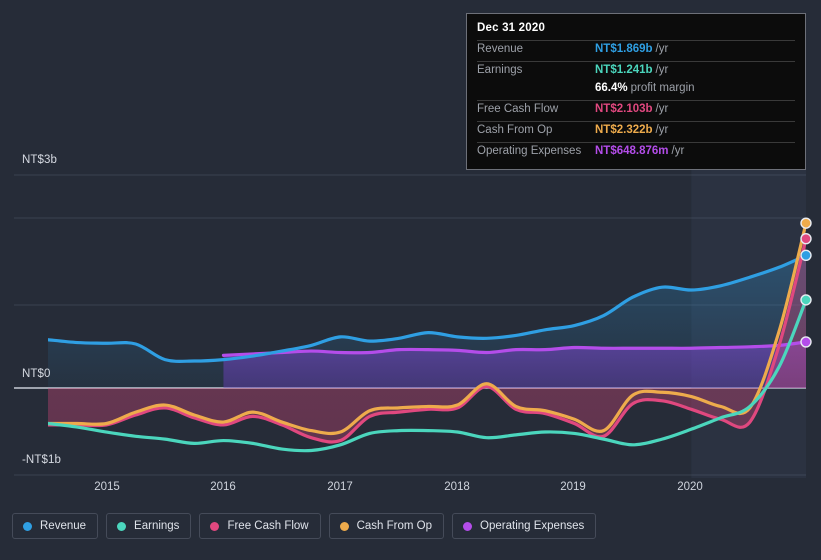  Describe the element at coordinates (500, 70) in the screenshot. I see `tooltip-row-label: Earnings` at that location.